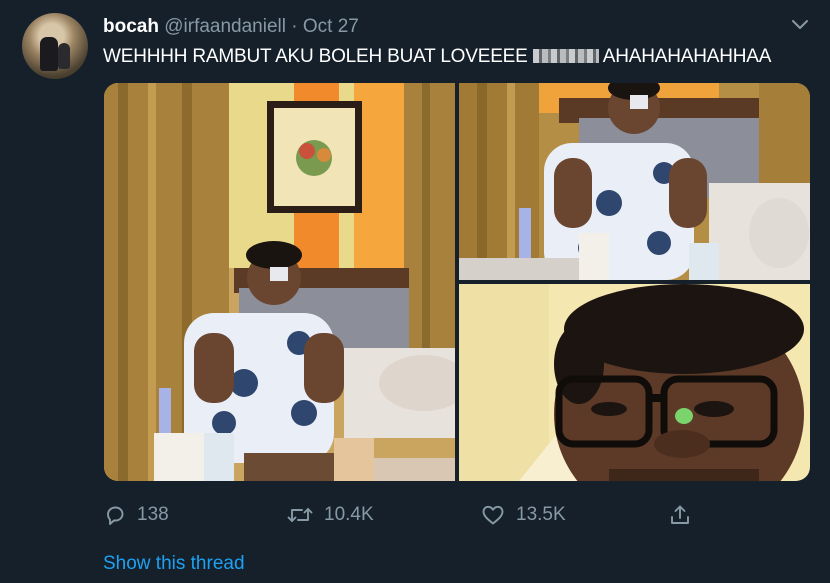 This screenshot has height=583, width=830. Describe the element at coordinates (315, 56) in the screenshot. I see `tweet-text-part-1: WEHHHH RAMBUT AKU BOLEH BUAT LOVEEEE` at that location.